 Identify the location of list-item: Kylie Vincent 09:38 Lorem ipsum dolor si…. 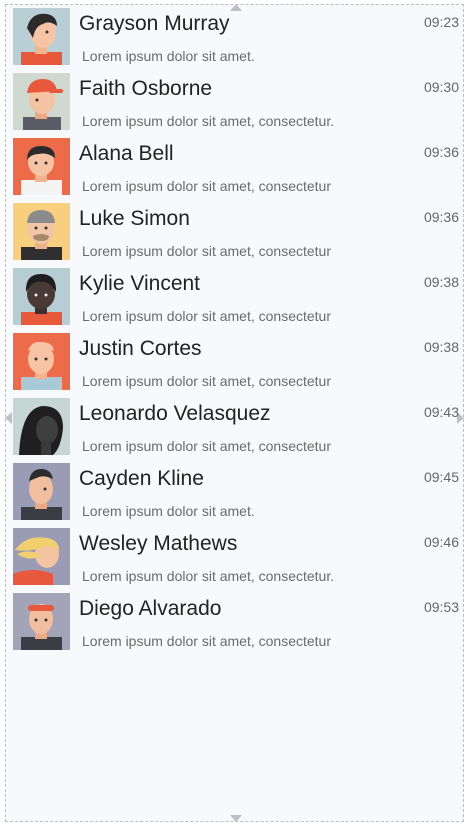
(238, 298).